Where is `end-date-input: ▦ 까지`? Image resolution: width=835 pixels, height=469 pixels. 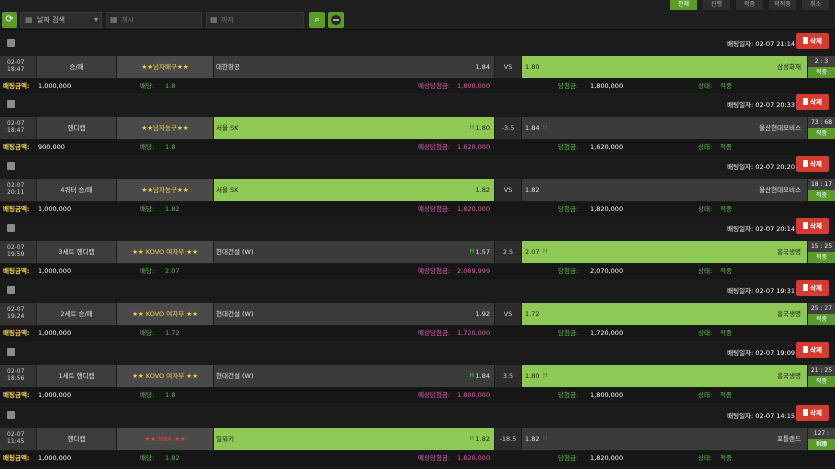 end-date-input: ▦ 까지 is located at coordinates (255, 20).